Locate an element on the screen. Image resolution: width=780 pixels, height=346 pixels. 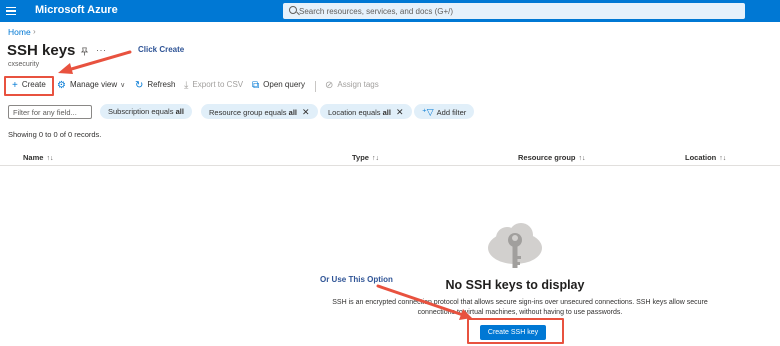
cloud-key-icon is located at coordinates (515, 248).